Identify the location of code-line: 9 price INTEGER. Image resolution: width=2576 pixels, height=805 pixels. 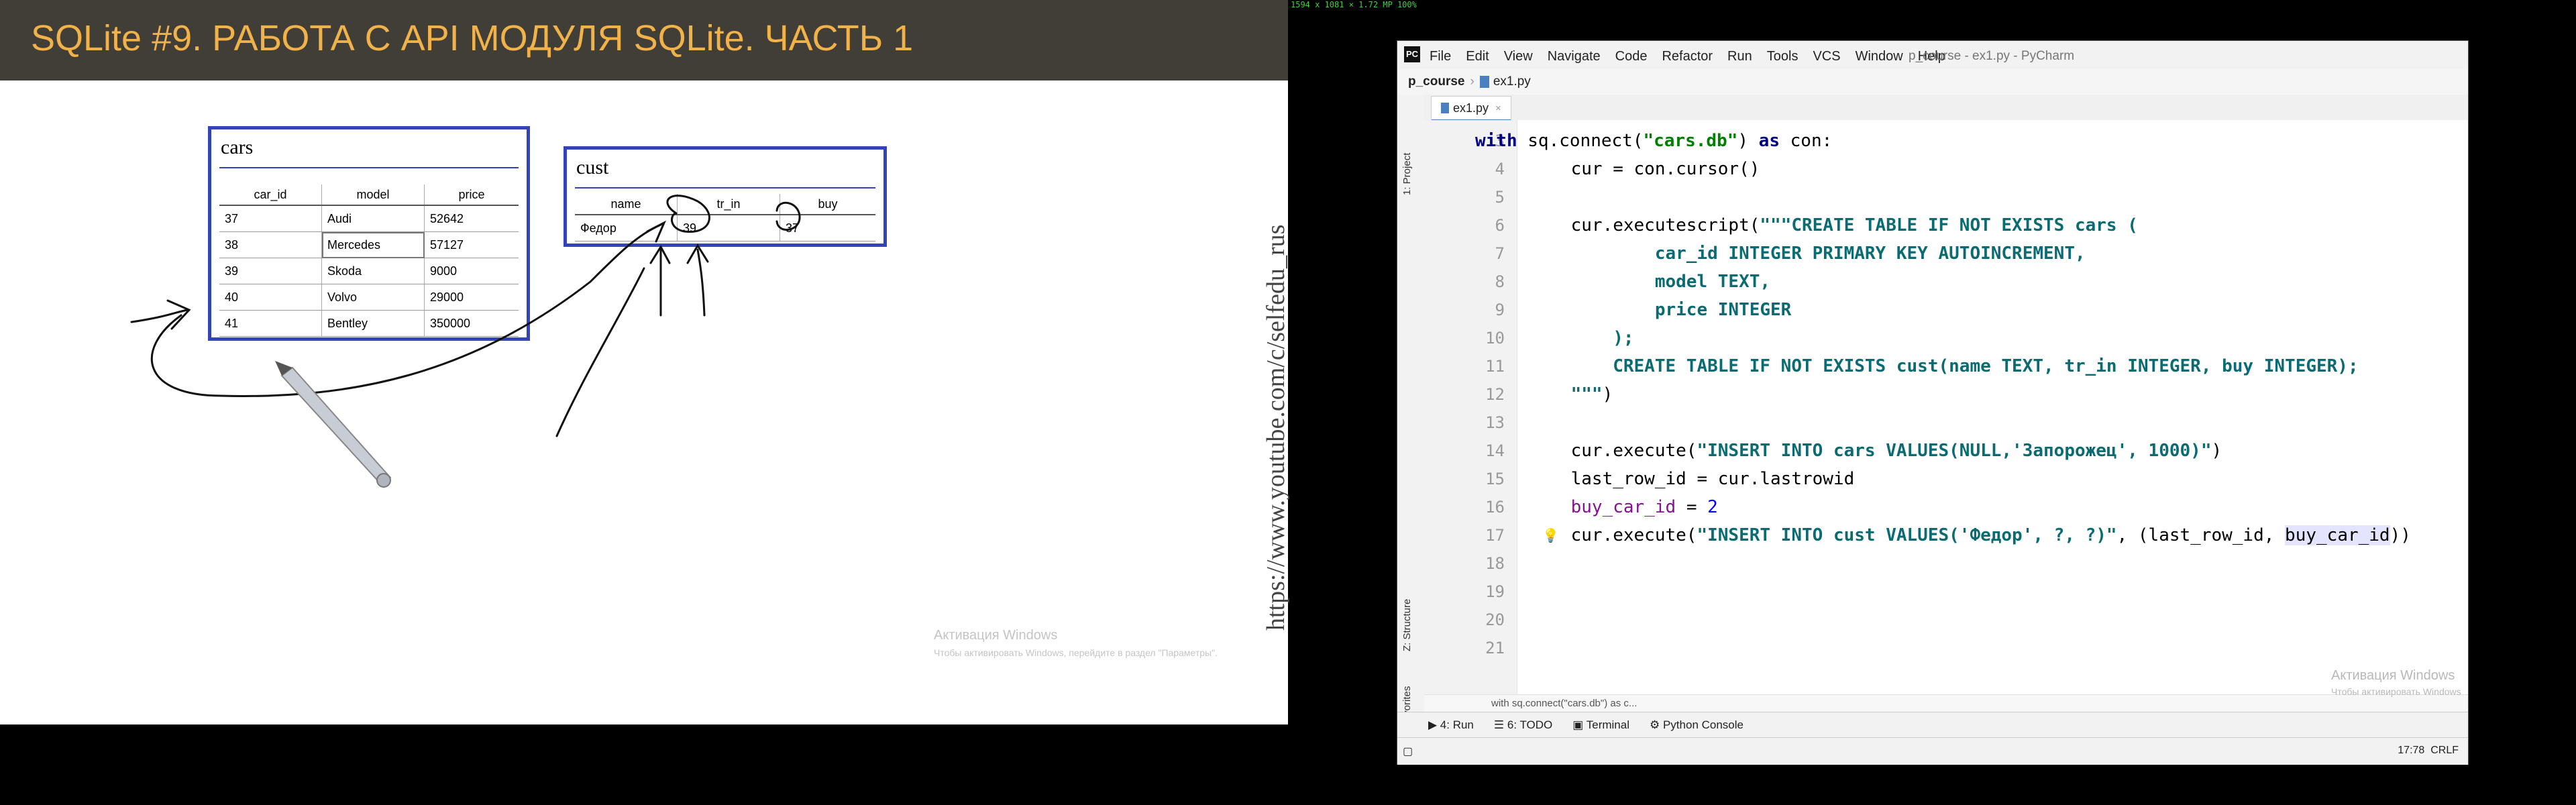
(1946, 310).